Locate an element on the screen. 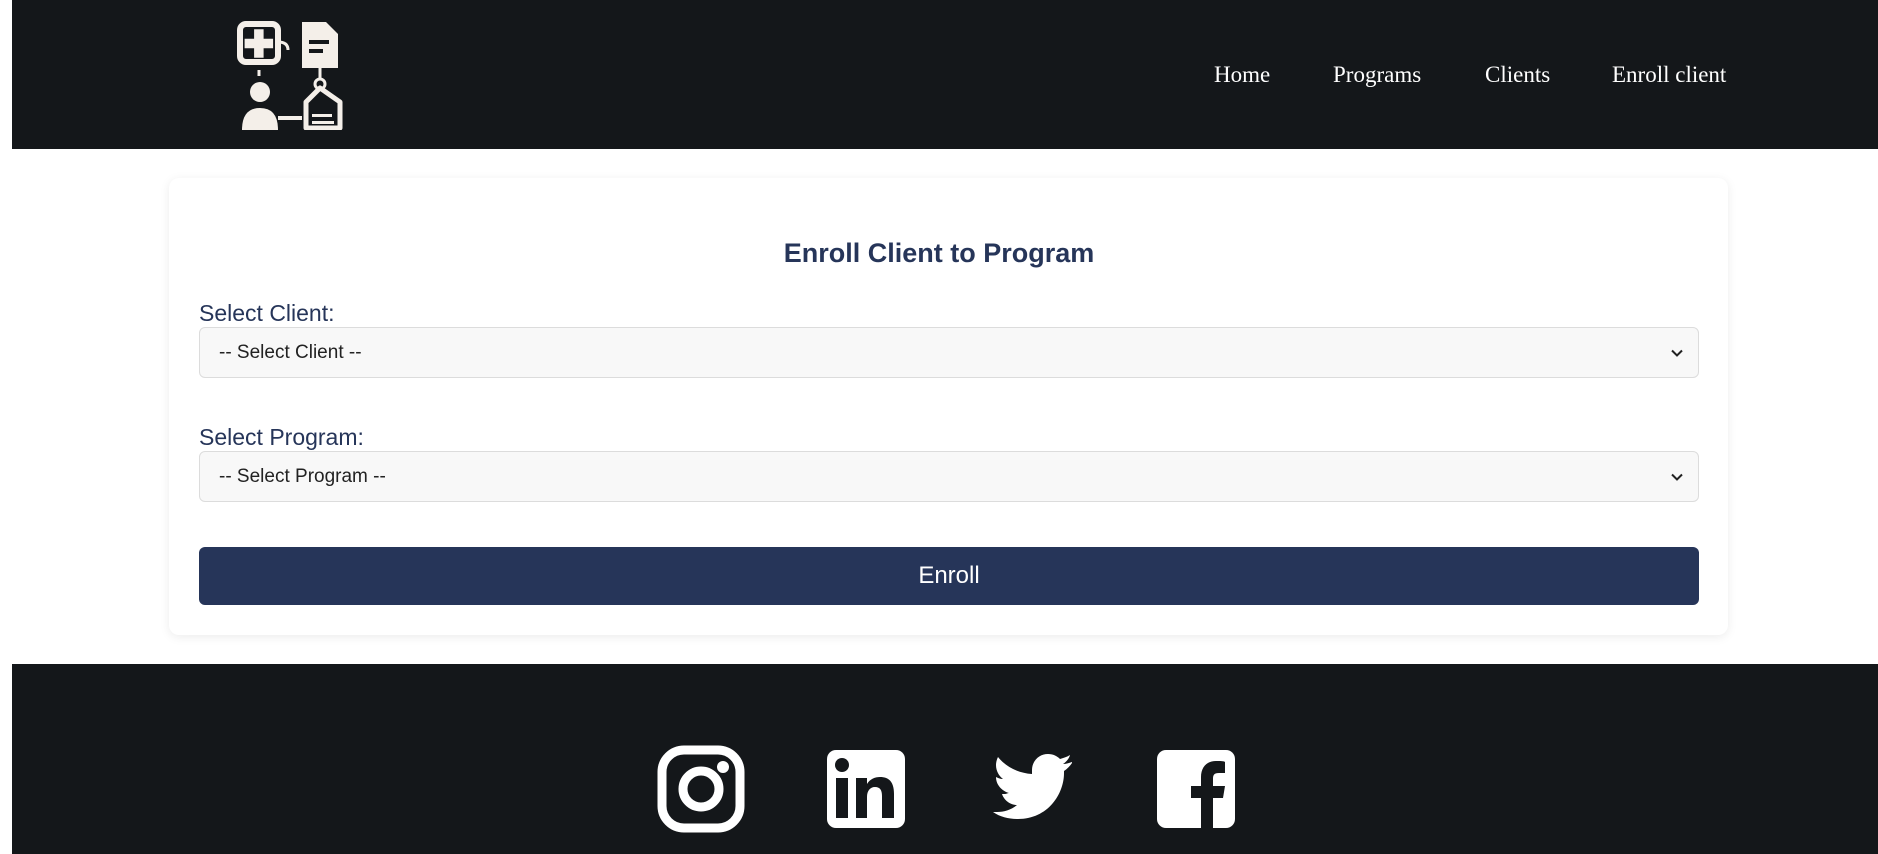 Image resolution: width=1878 pixels, height=854 pixels. nav-clients-link: Clients is located at coordinates (1517, 75).